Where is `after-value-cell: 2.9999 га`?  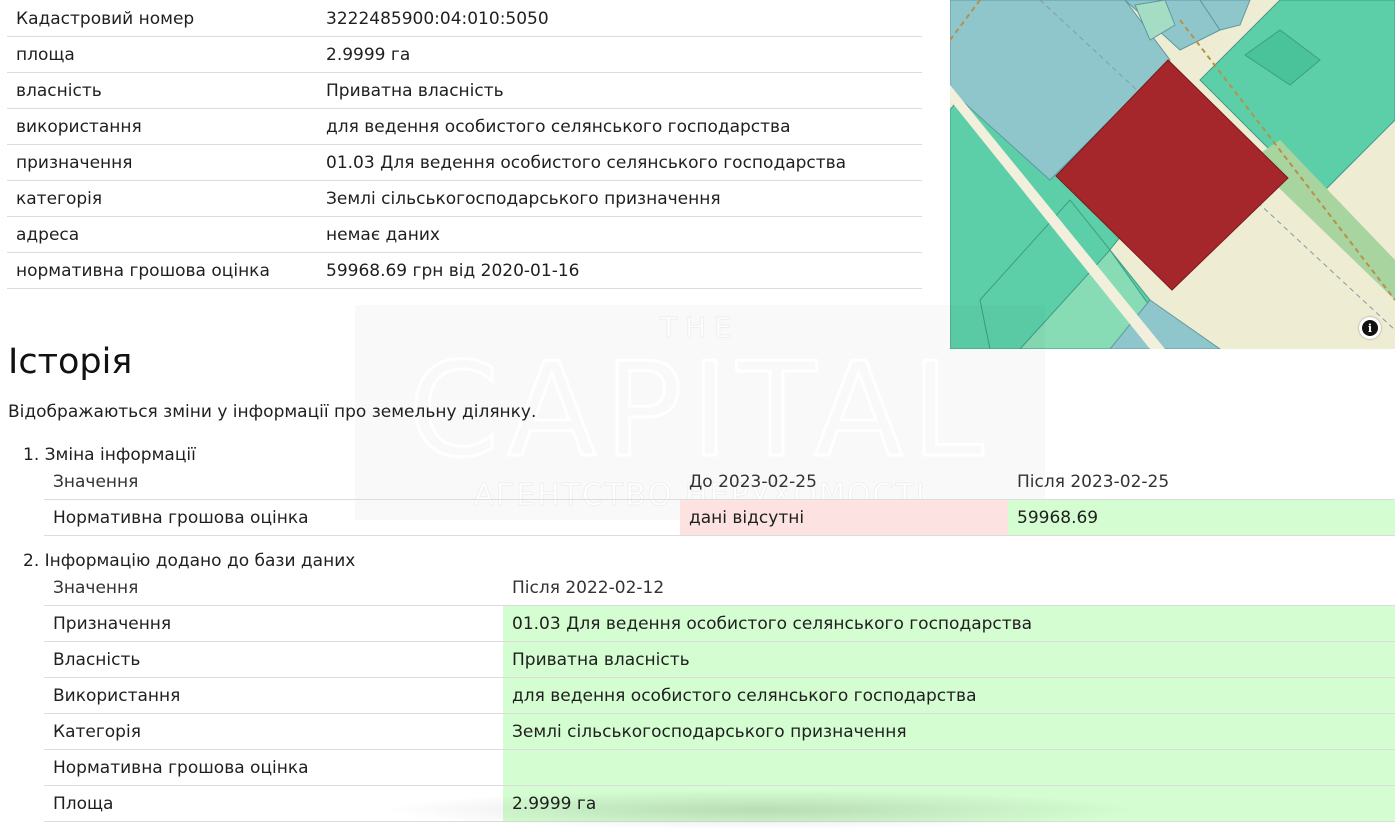
after-value-cell: 2.9999 га is located at coordinates (949, 803).